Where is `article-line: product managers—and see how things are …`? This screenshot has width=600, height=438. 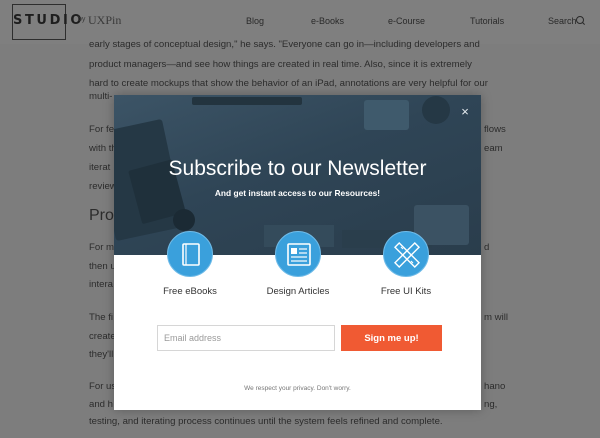 article-line: product managers—and see how things are … is located at coordinates (280, 64).